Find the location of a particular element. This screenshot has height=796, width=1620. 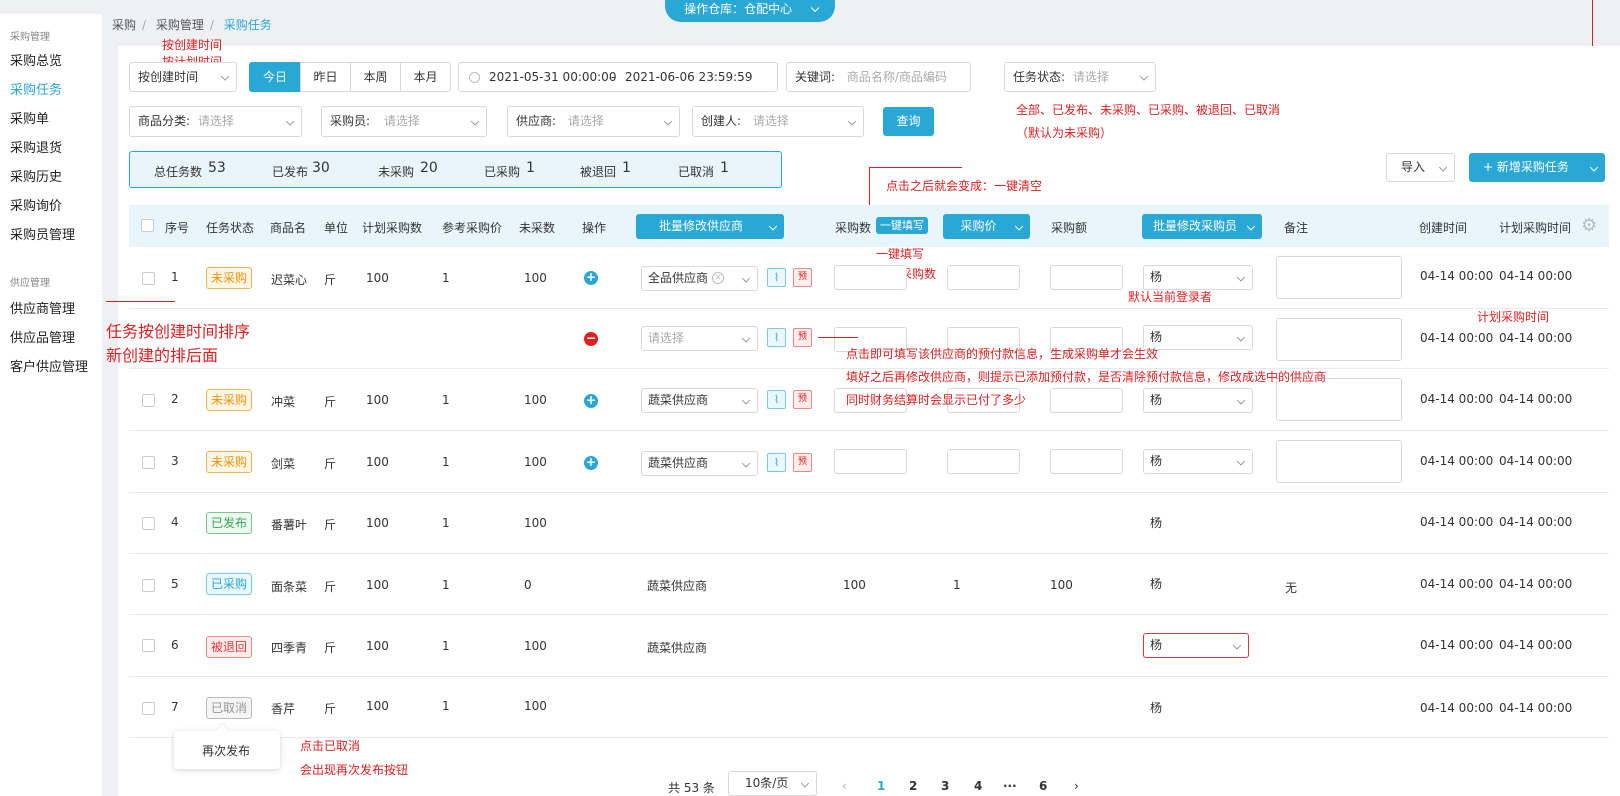

chevron-down-icon is located at coordinates (746, 278).